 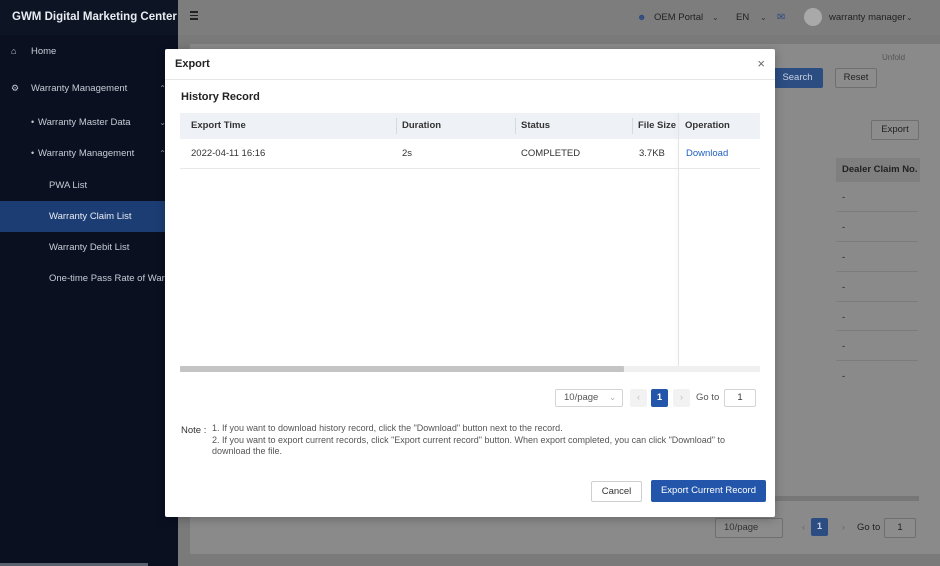 I want to click on current-page: 1, so click(x=659, y=398).